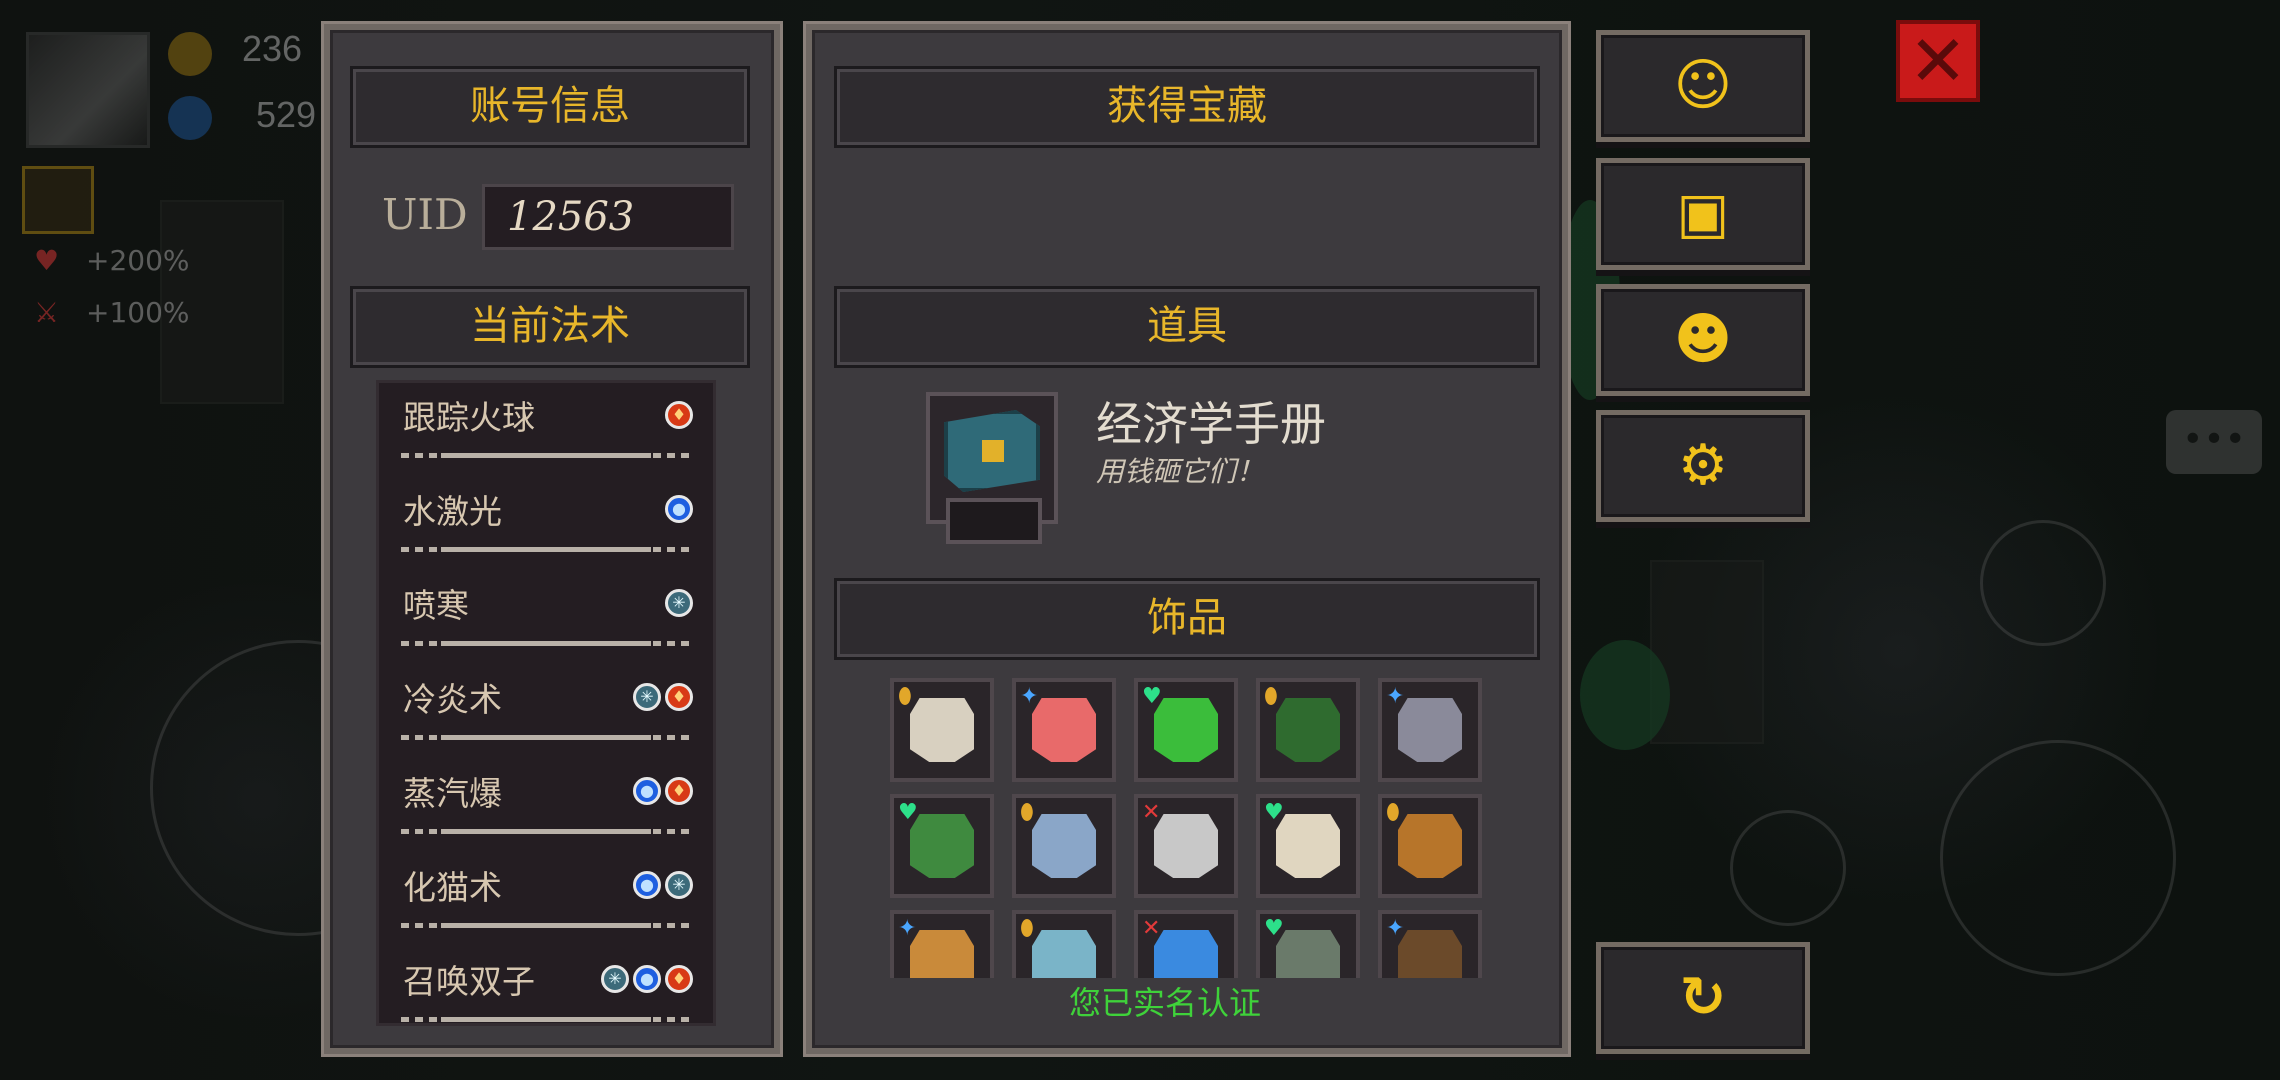 The width and height of the screenshot is (2280, 1080). I want to click on pie-icon, so click(942, 954).